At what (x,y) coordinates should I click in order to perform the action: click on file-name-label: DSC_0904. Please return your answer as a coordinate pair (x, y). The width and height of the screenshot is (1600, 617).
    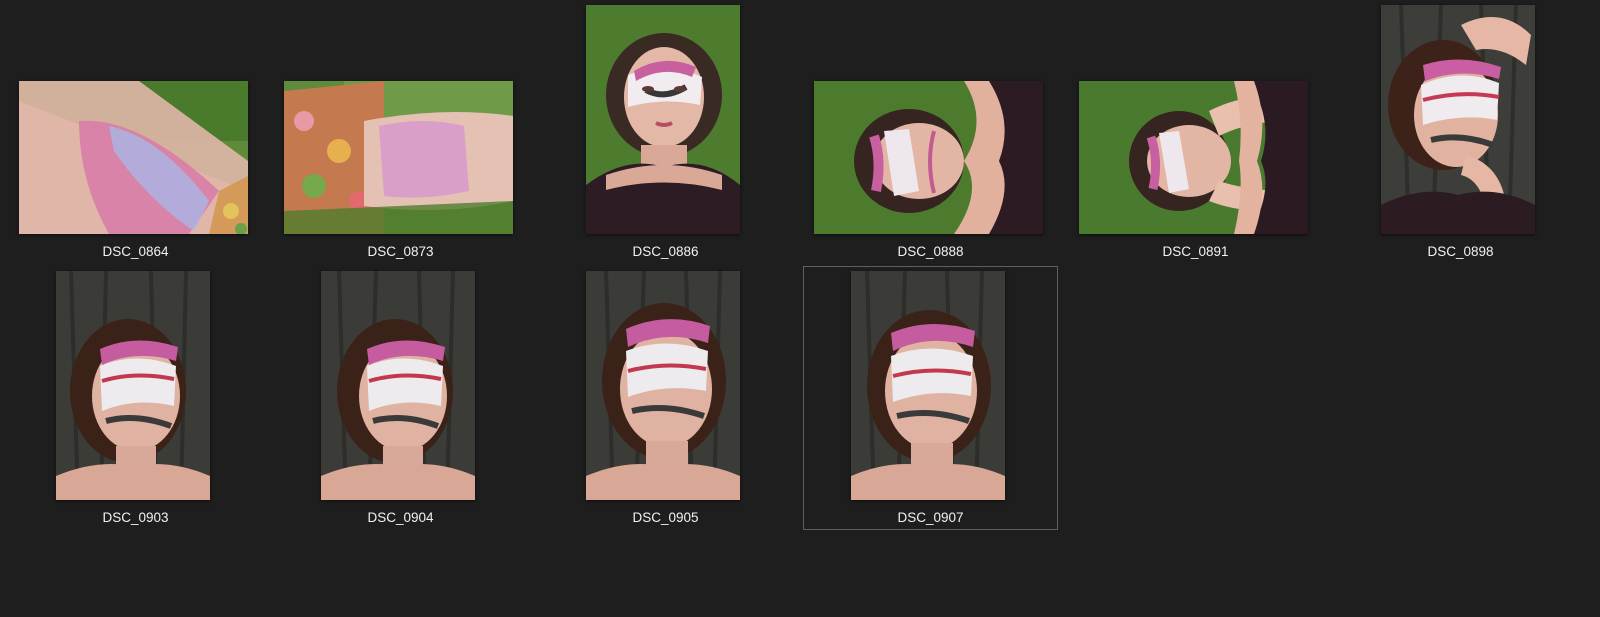
    Looking at the image, I should click on (400, 517).